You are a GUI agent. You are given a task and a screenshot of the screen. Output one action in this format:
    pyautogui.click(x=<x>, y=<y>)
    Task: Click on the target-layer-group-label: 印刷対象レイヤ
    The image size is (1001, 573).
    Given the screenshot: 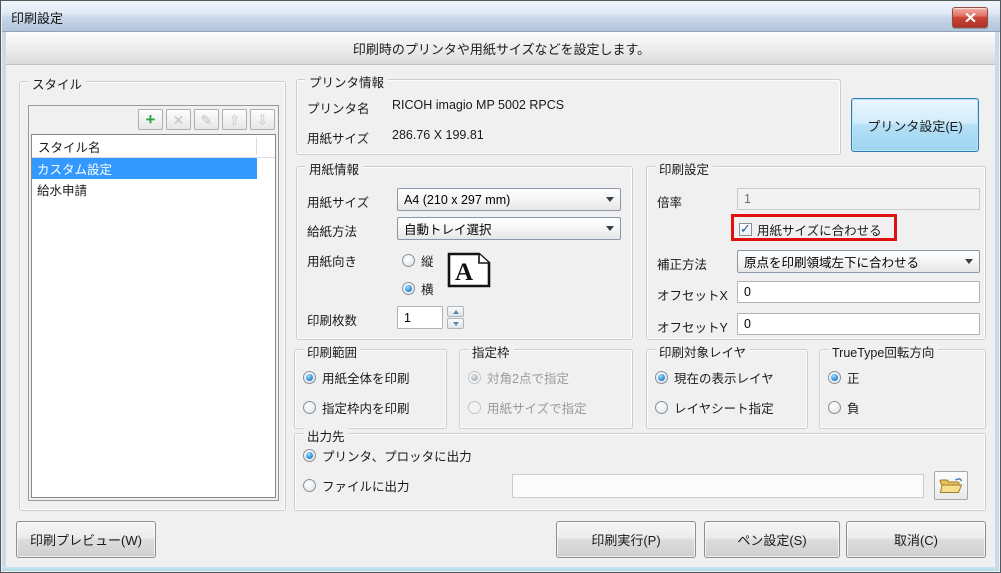 What is the action you would take?
    pyautogui.click(x=703, y=351)
    